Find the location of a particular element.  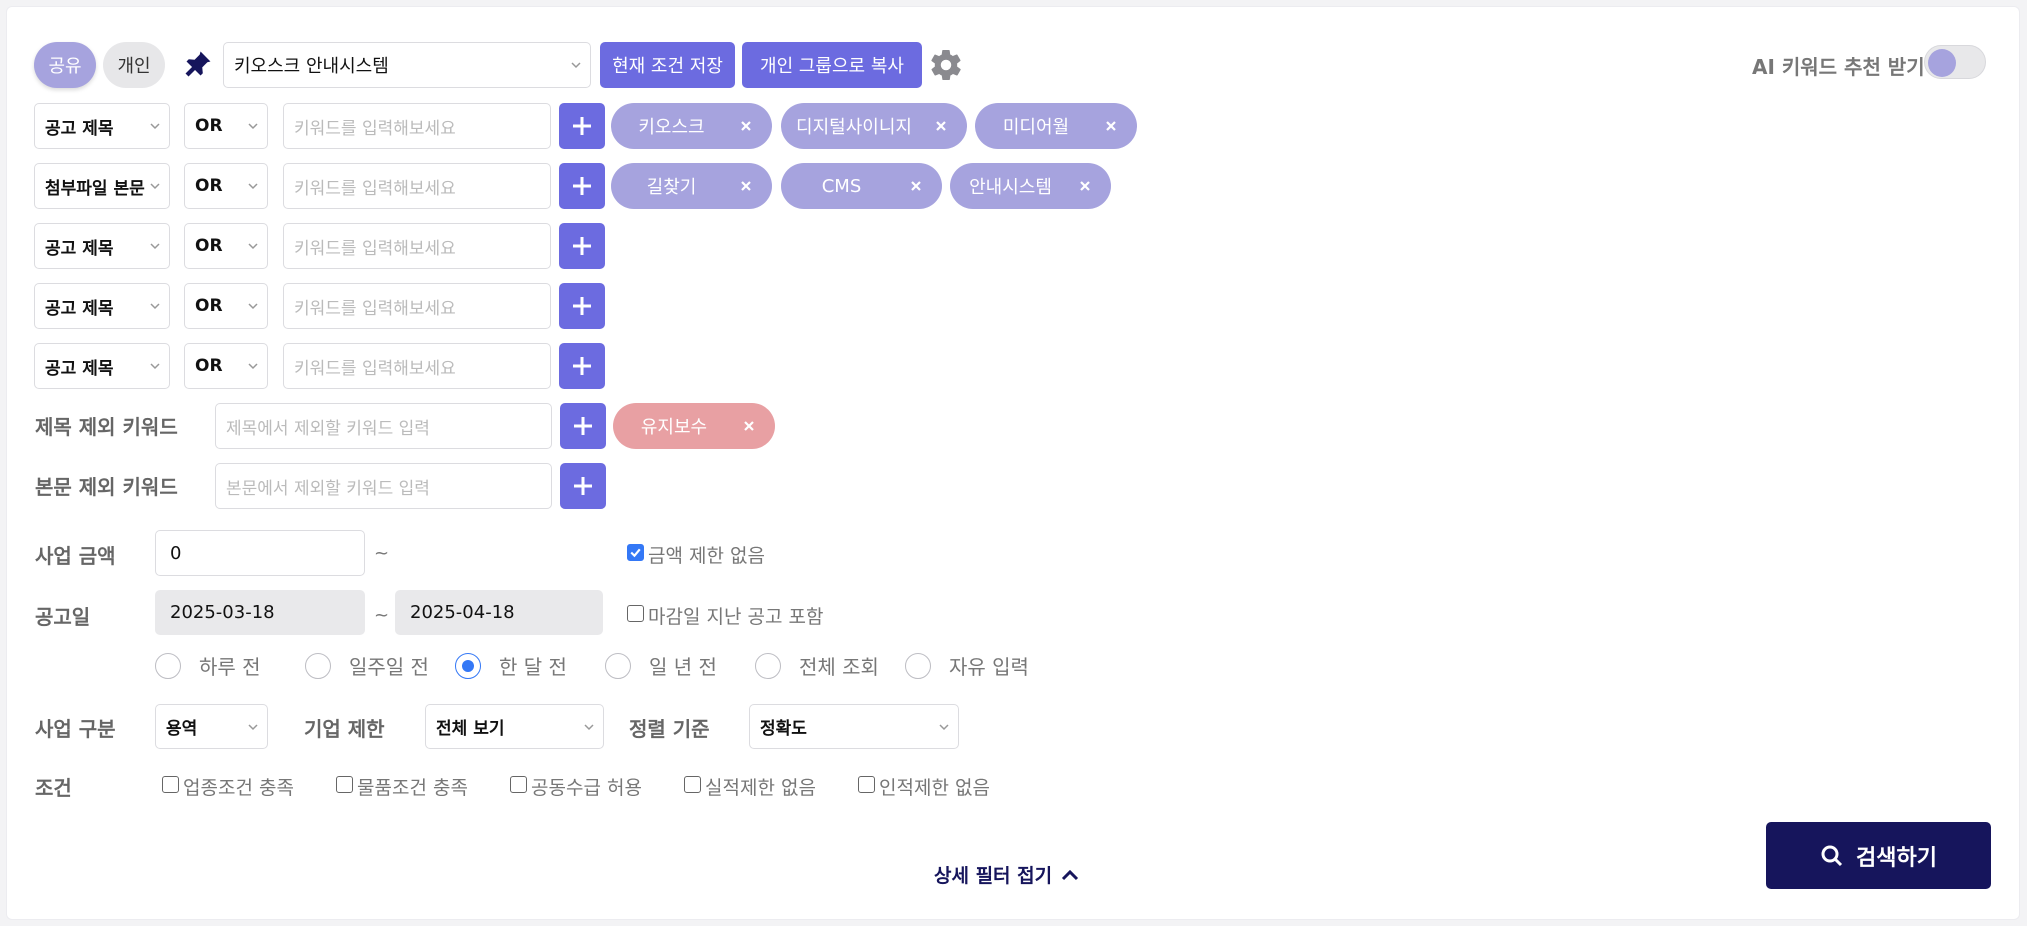

collapse-filter-link: 상세 필터 접기 is located at coordinates (1007, 874).